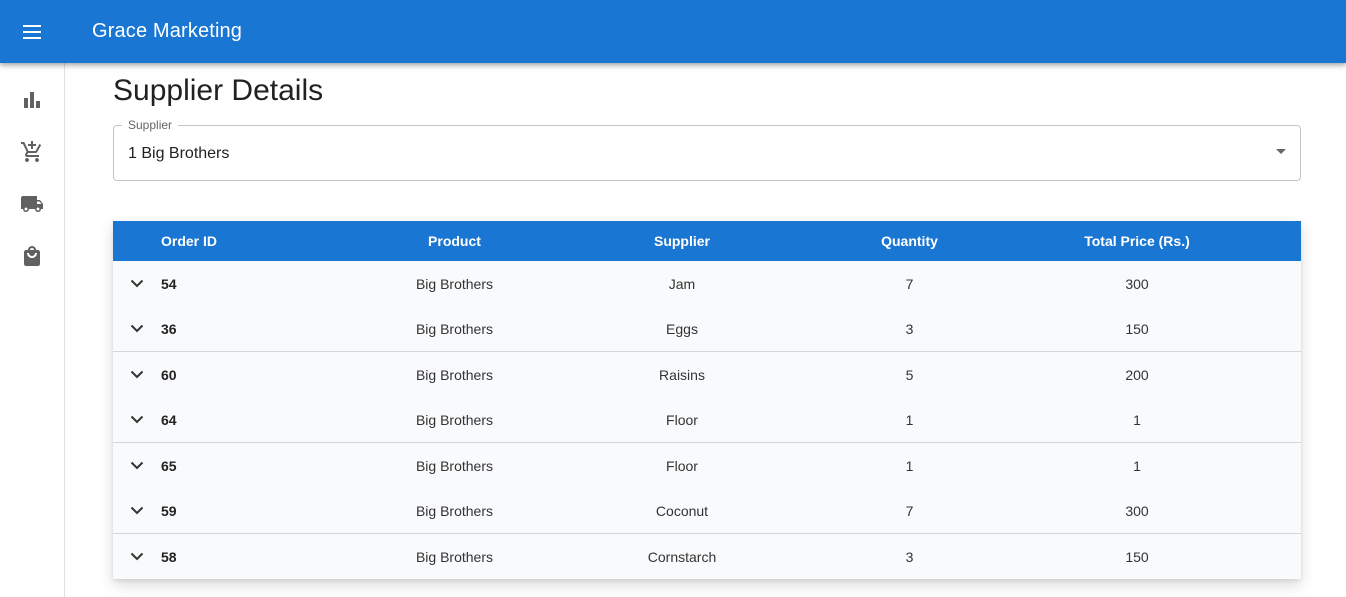 Image resolution: width=1346 pixels, height=597 pixels. What do you see at coordinates (707, 465) in the screenshot?
I see `table-row: 65 Big Brothers Floor 1 1` at bounding box center [707, 465].